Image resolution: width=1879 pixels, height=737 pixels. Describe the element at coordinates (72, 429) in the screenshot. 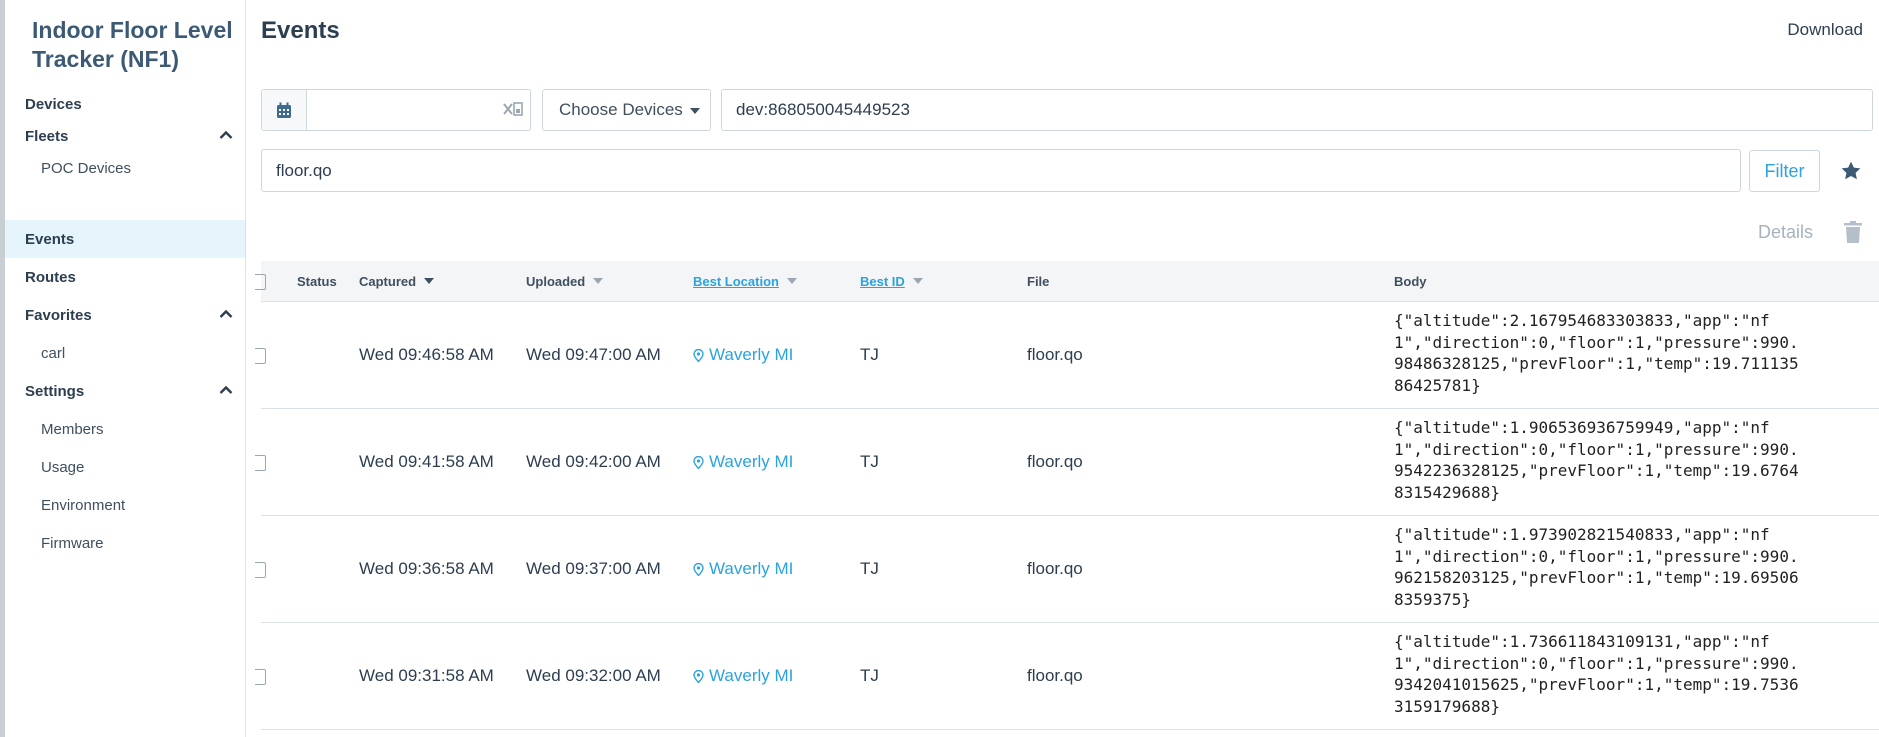

I see `sidebar-item-label: Members` at that location.